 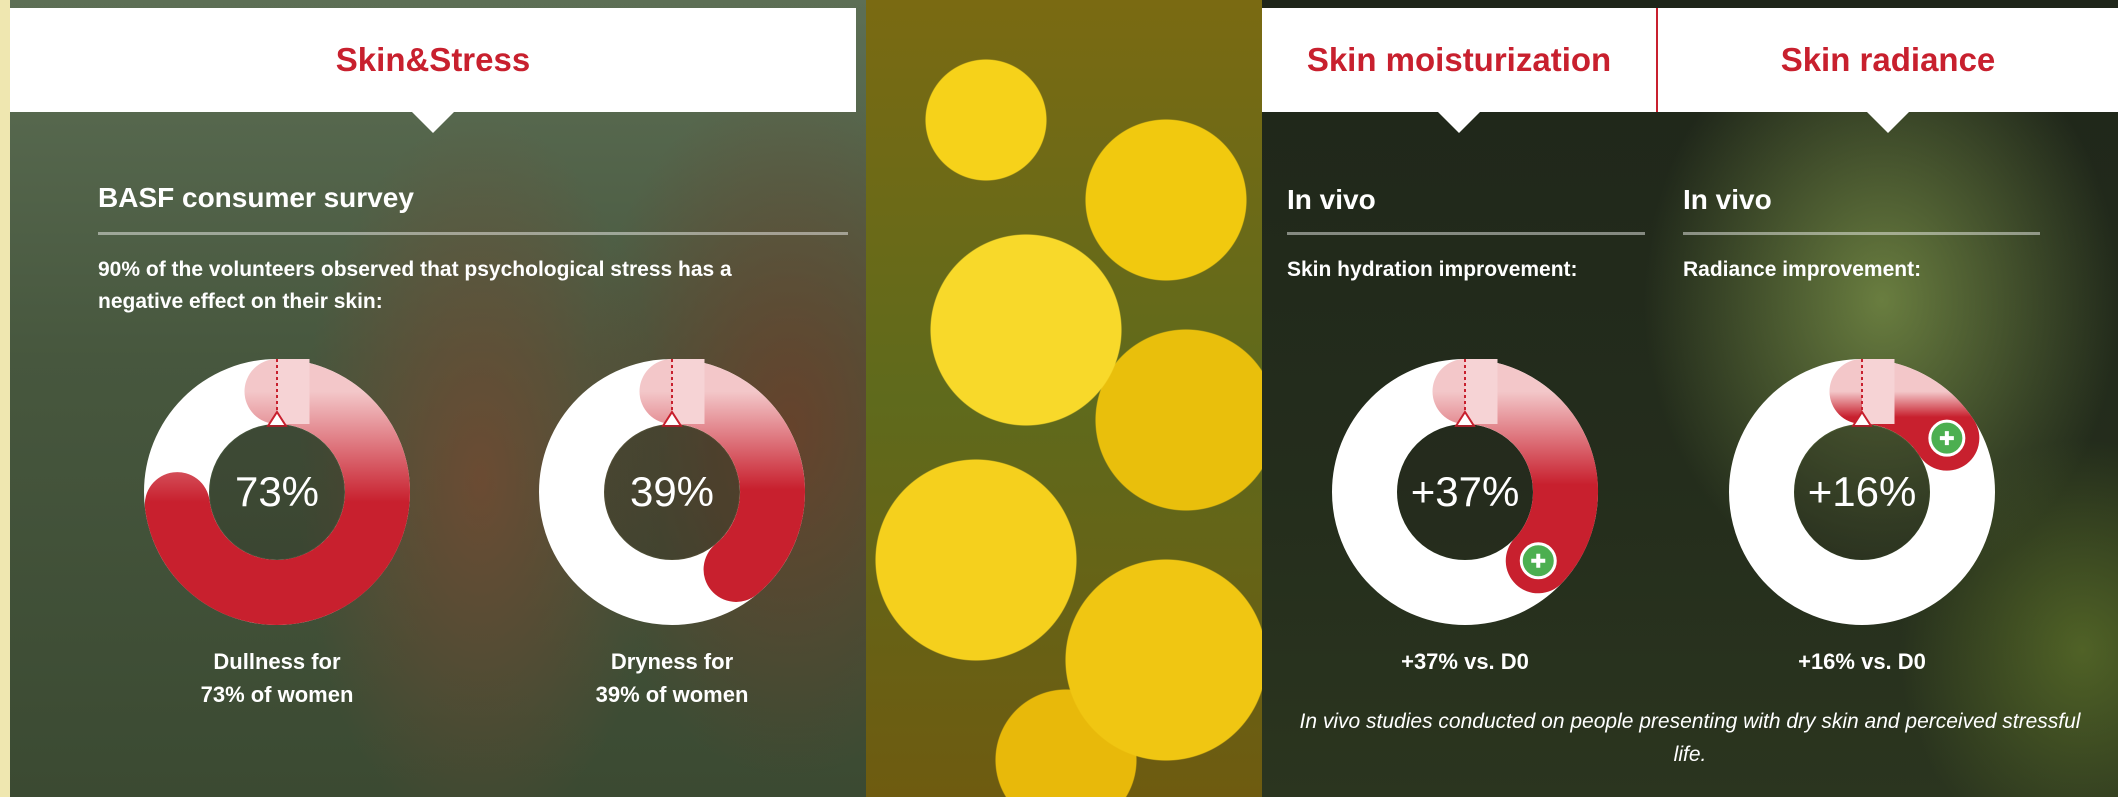 What do you see at coordinates (1862, 661) in the screenshot?
I see `radiance-caption: +16% vs. D0` at bounding box center [1862, 661].